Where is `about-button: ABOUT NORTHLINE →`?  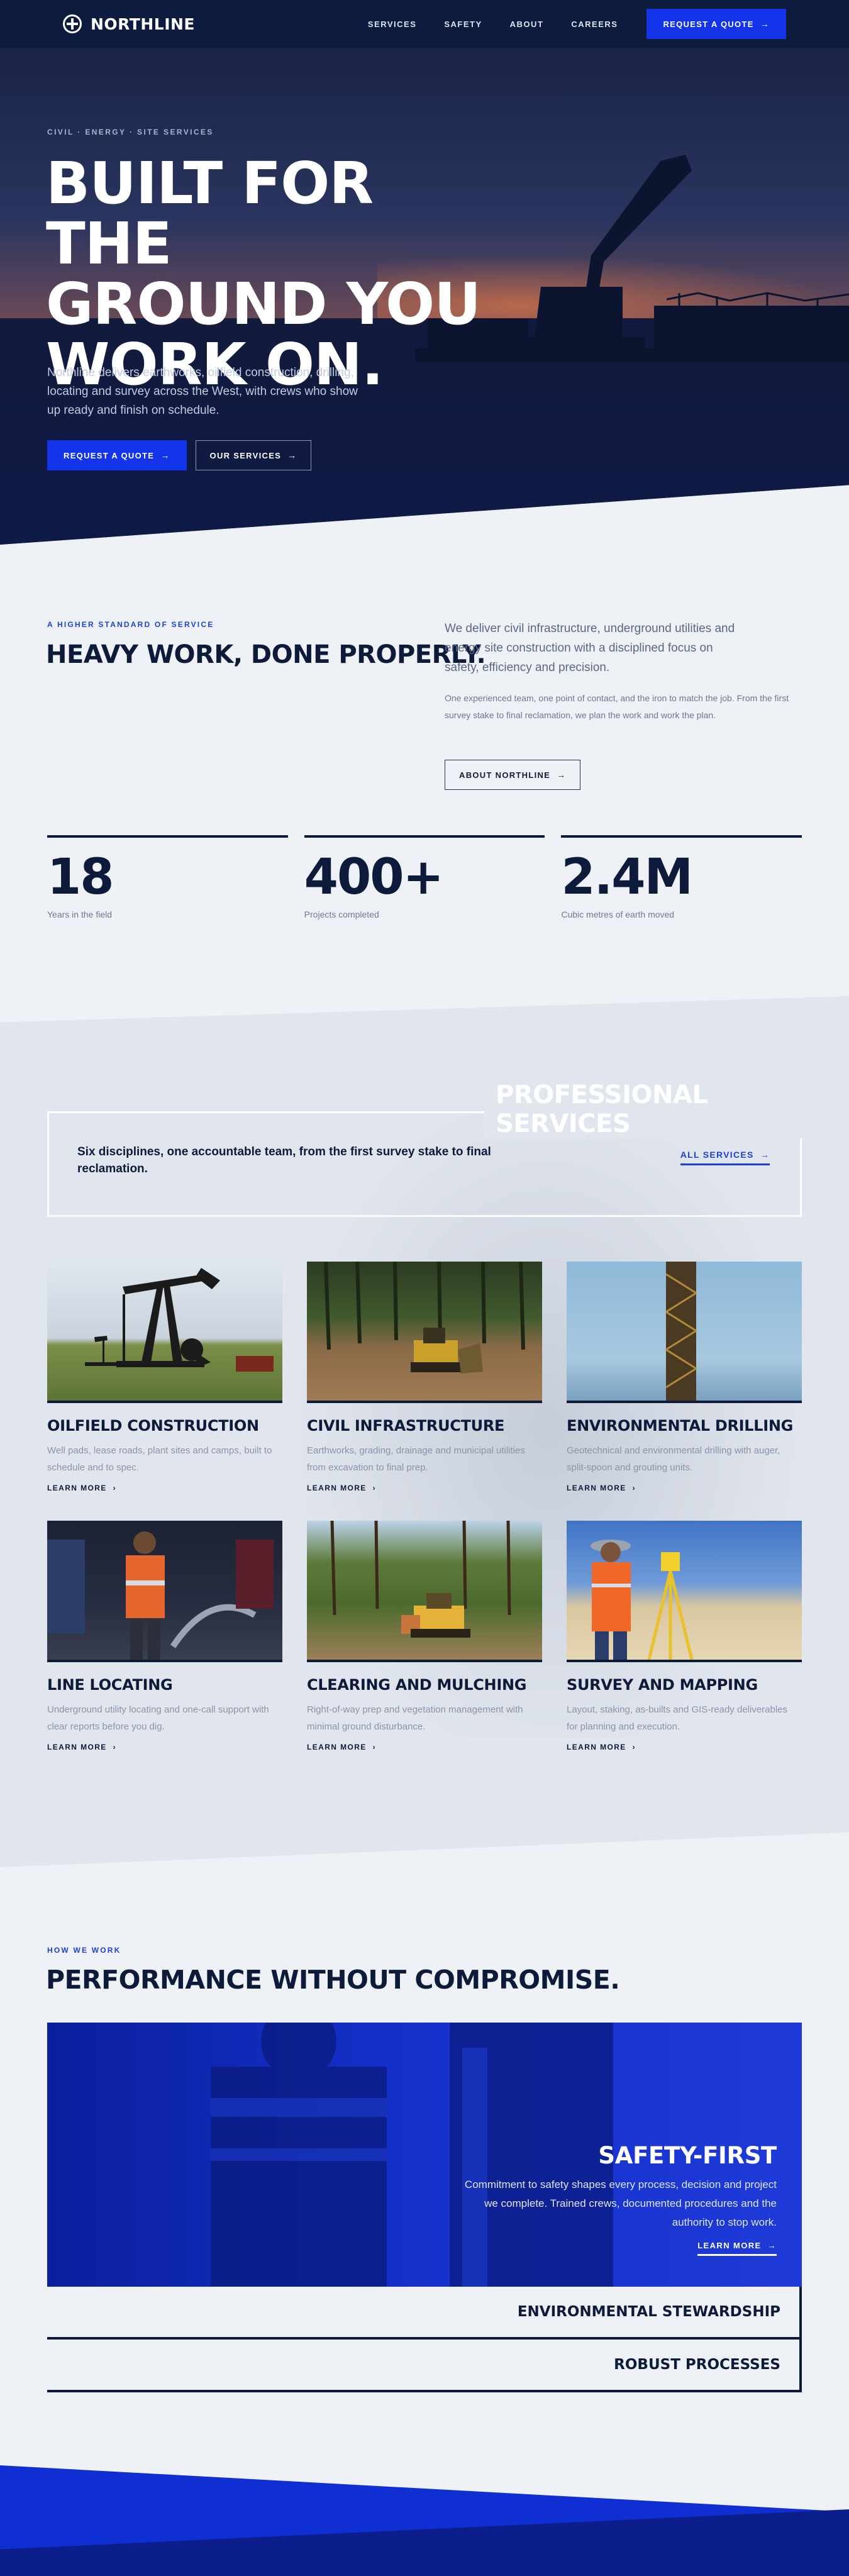 about-button: ABOUT NORTHLINE → is located at coordinates (513, 775).